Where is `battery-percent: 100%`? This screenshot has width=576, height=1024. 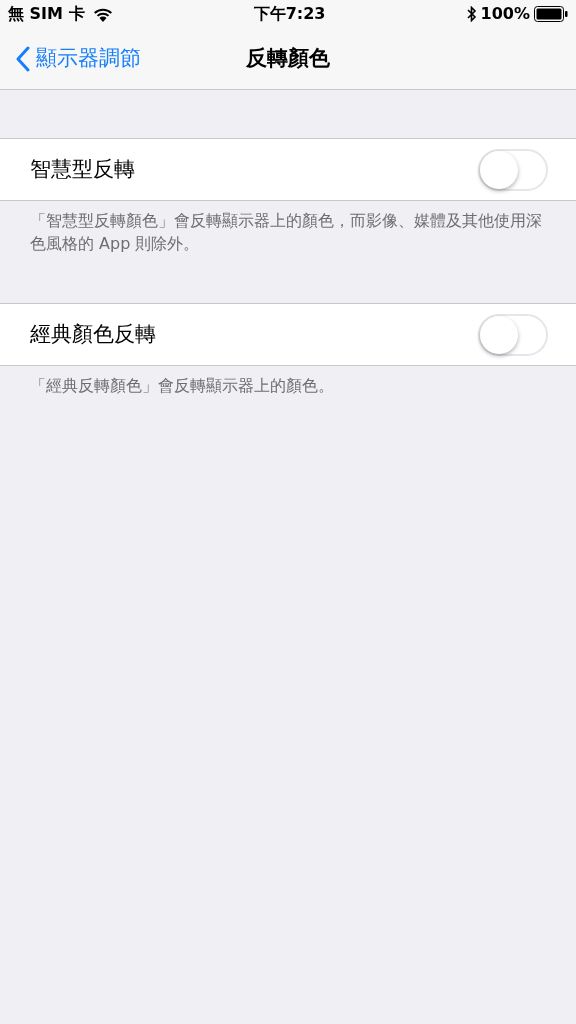 battery-percent: 100% is located at coordinates (505, 14).